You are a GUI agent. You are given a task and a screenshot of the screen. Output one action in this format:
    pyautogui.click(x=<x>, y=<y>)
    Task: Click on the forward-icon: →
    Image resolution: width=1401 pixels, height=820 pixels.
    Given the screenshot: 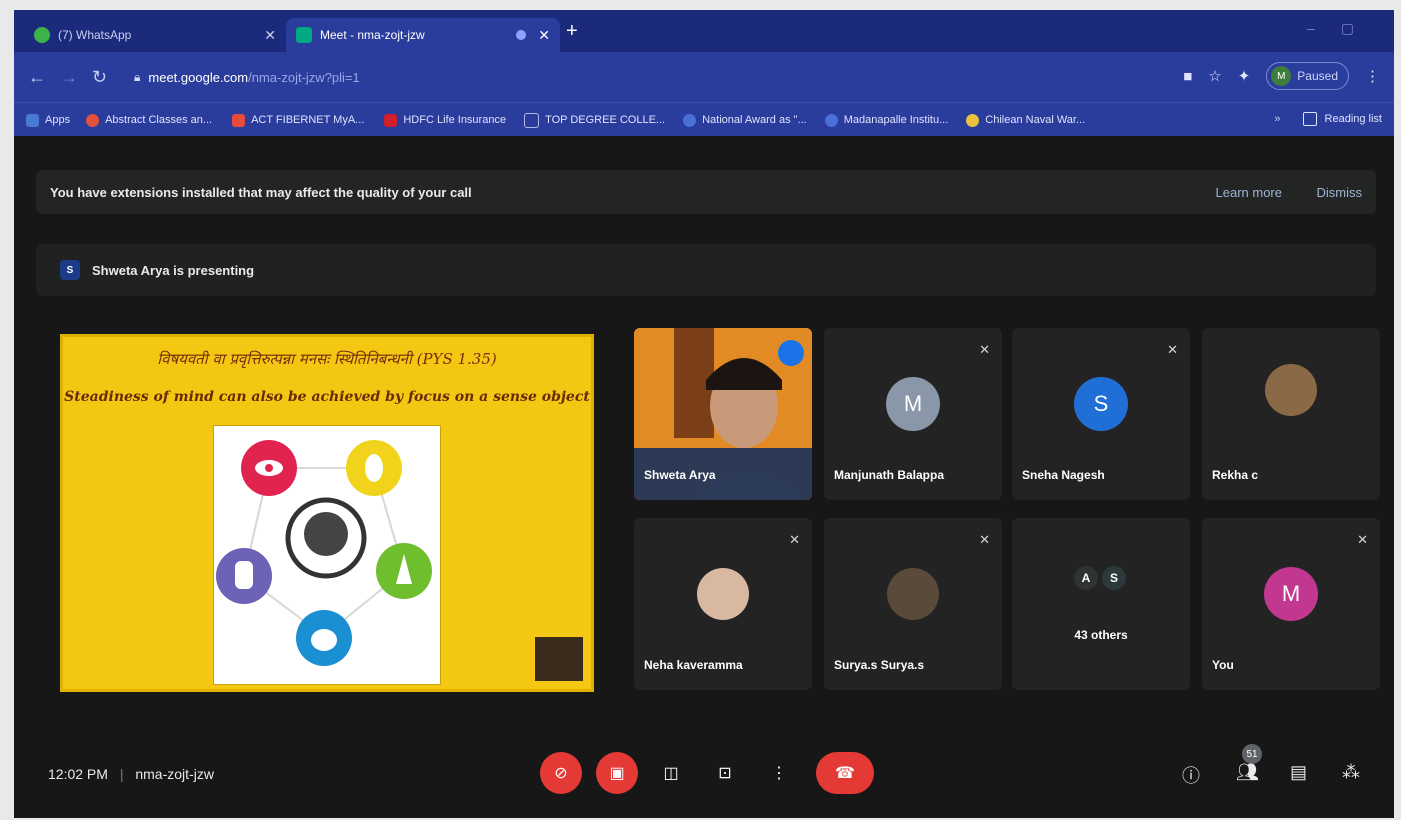 What is the action you would take?
    pyautogui.click(x=69, y=77)
    